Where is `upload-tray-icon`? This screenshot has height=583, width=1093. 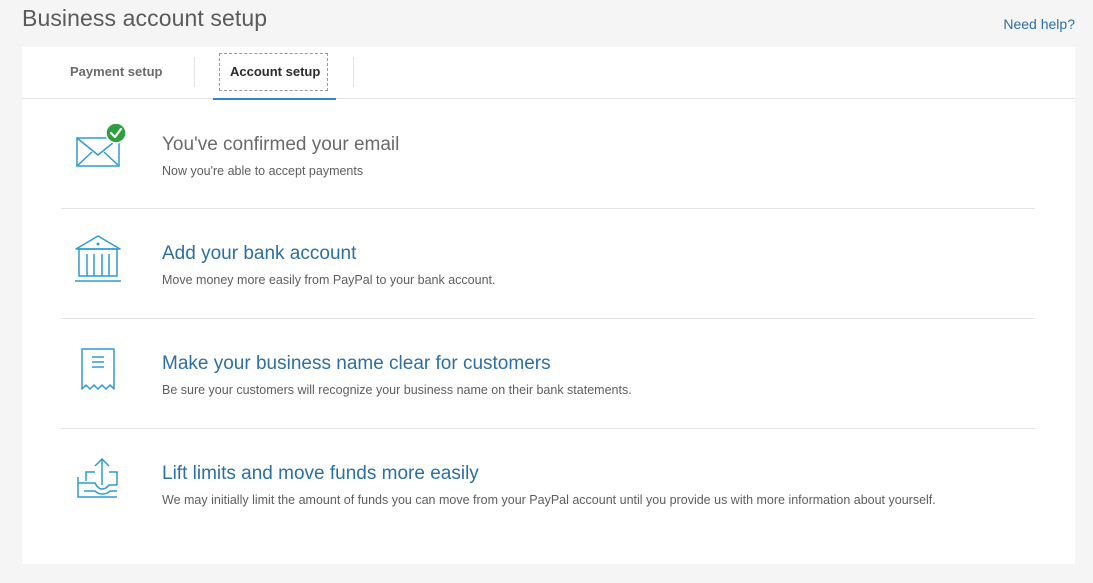 upload-tray-icon is located at coordinates (101, 483).